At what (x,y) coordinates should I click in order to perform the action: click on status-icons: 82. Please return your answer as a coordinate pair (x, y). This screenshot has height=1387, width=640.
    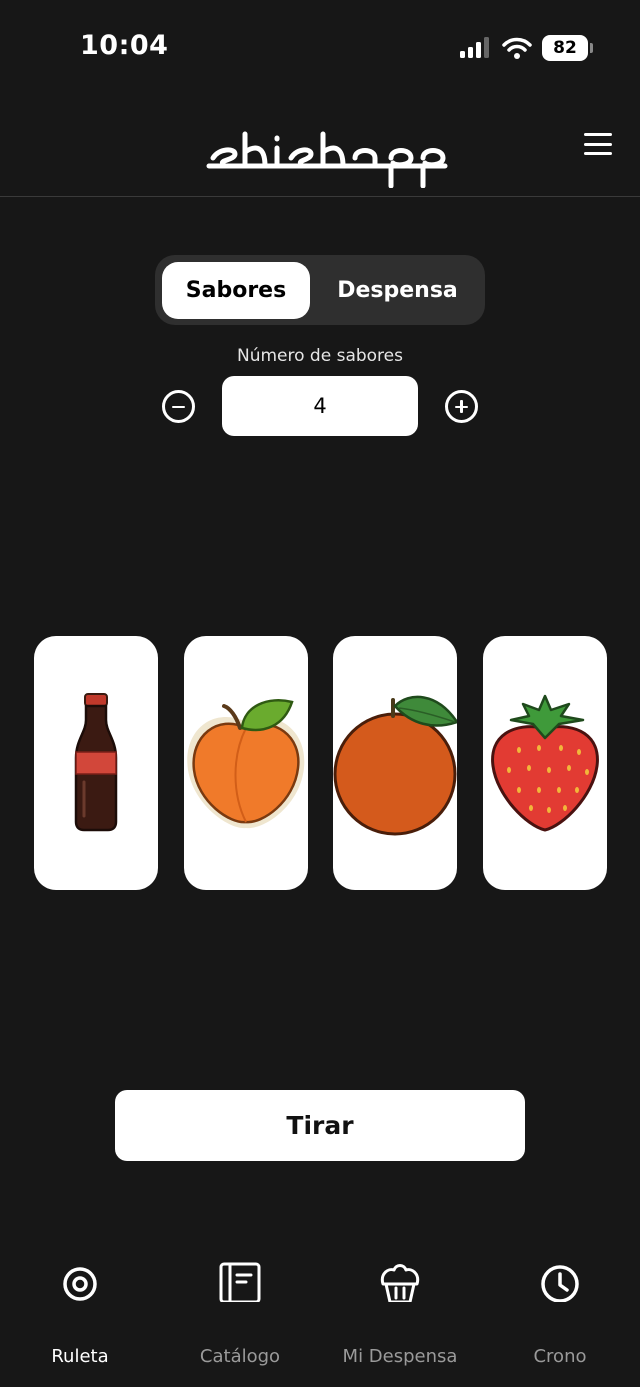
    Looking at the image, I should click on (526, 48).